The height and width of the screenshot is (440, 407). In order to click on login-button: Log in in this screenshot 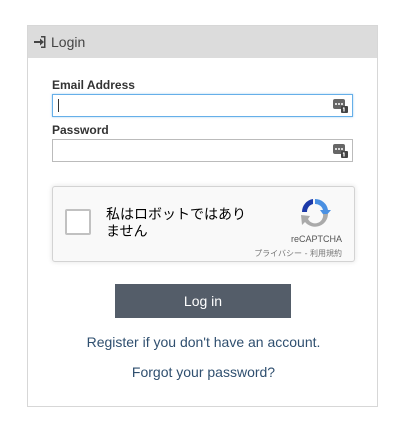, I will do `click(203, 301)`.